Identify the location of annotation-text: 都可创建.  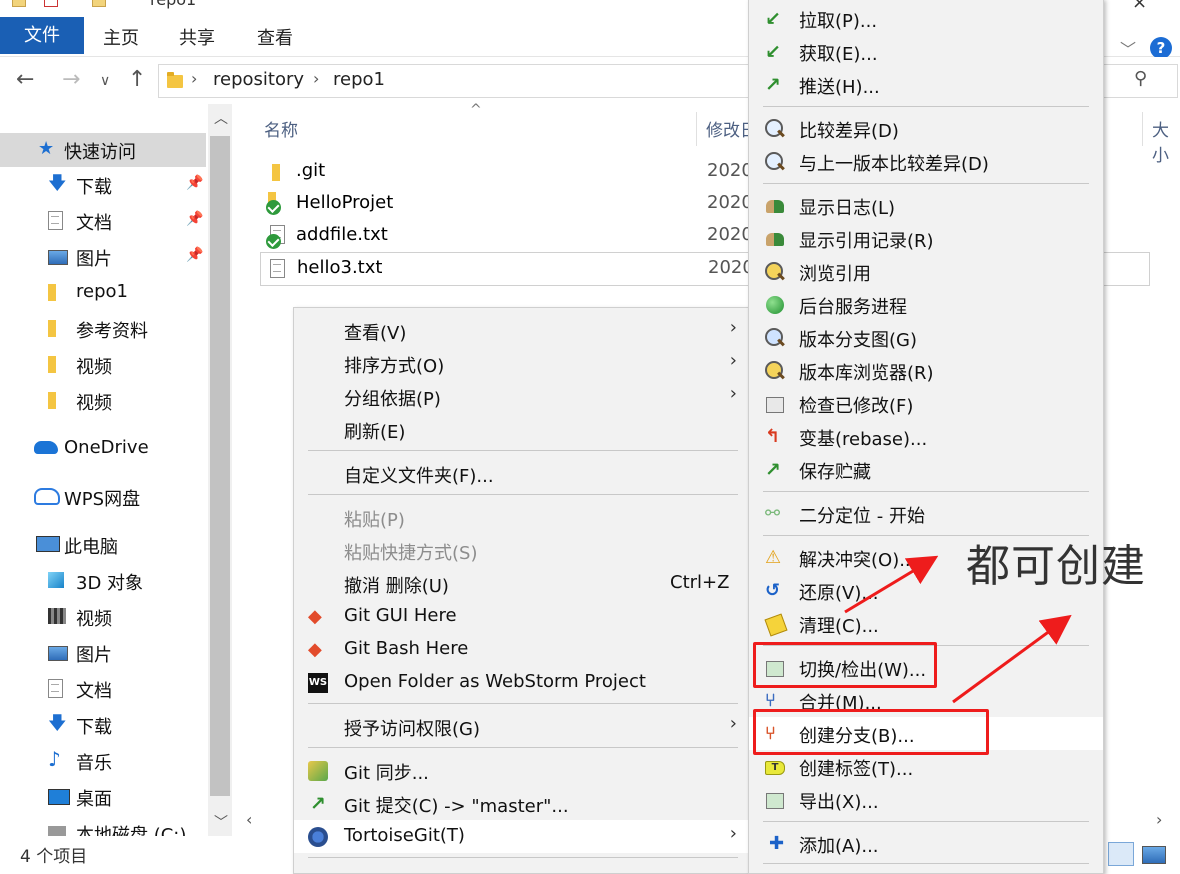
(1056, 566).